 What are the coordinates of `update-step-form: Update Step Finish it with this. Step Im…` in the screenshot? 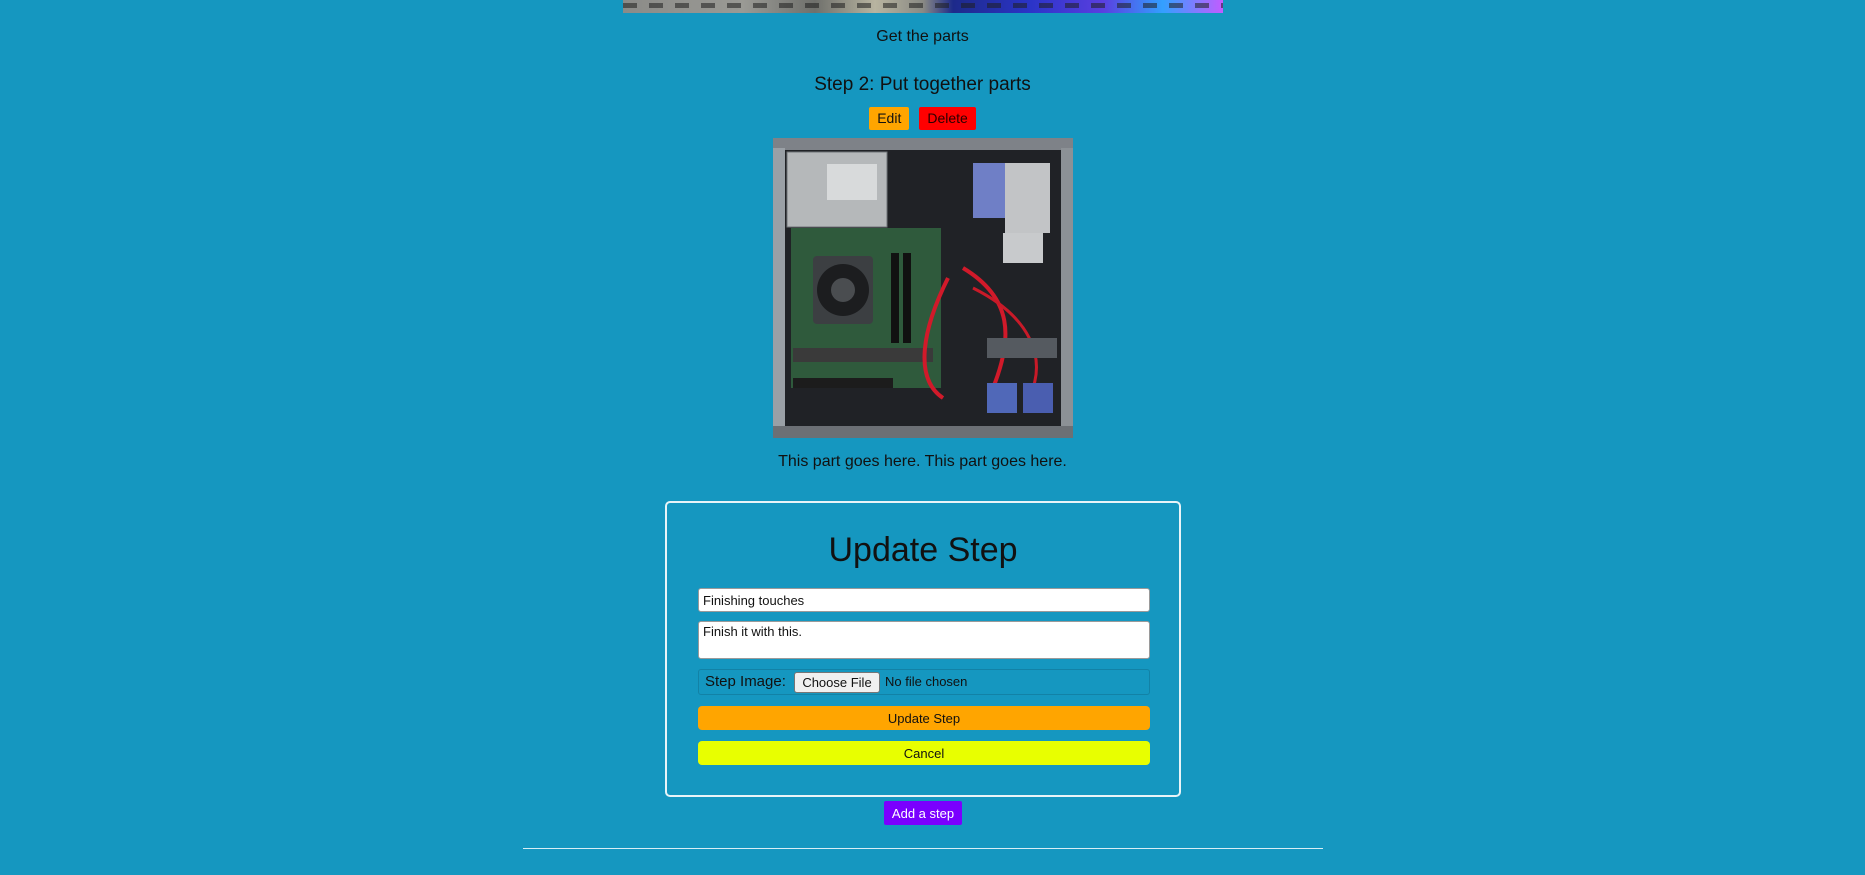 It's located at (923, 649).